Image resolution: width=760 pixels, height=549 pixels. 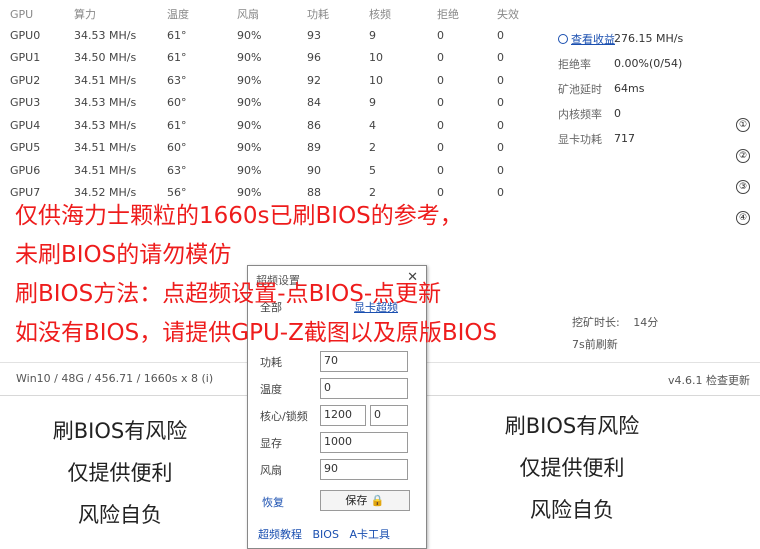 I want to click on table-row: GPU5 34.51 MH/s 60° 90% 89 2 0 0, so click(x=270, y=148).